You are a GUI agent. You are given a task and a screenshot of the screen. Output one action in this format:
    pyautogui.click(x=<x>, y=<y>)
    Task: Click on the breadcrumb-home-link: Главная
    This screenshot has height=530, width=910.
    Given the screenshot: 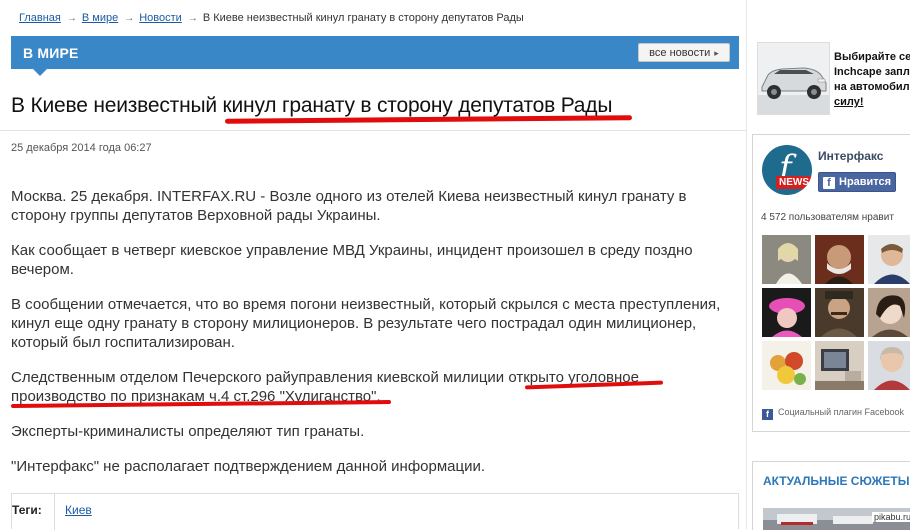 What is the action you would take?
    pyautogui.click(x=40, y=18)
    